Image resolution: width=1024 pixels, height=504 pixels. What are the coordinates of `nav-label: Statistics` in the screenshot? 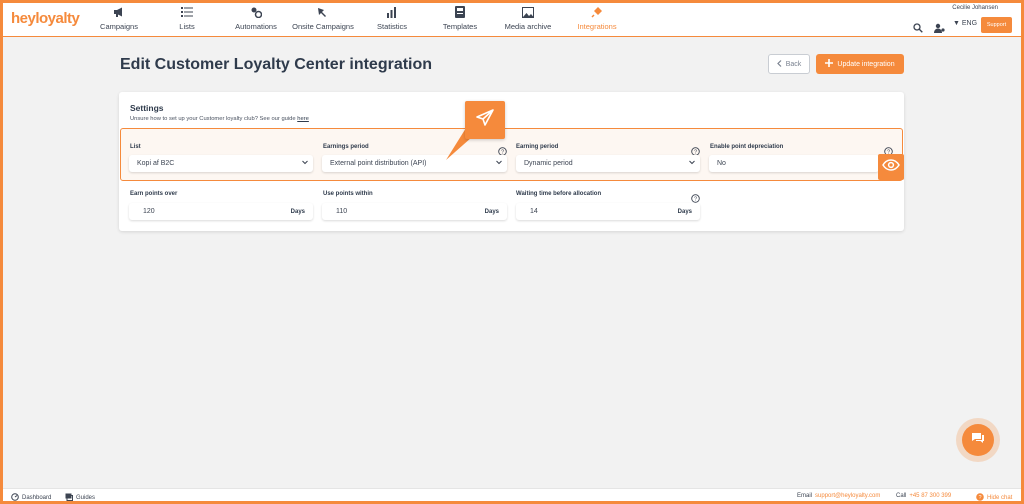 It's located at (391, 26).